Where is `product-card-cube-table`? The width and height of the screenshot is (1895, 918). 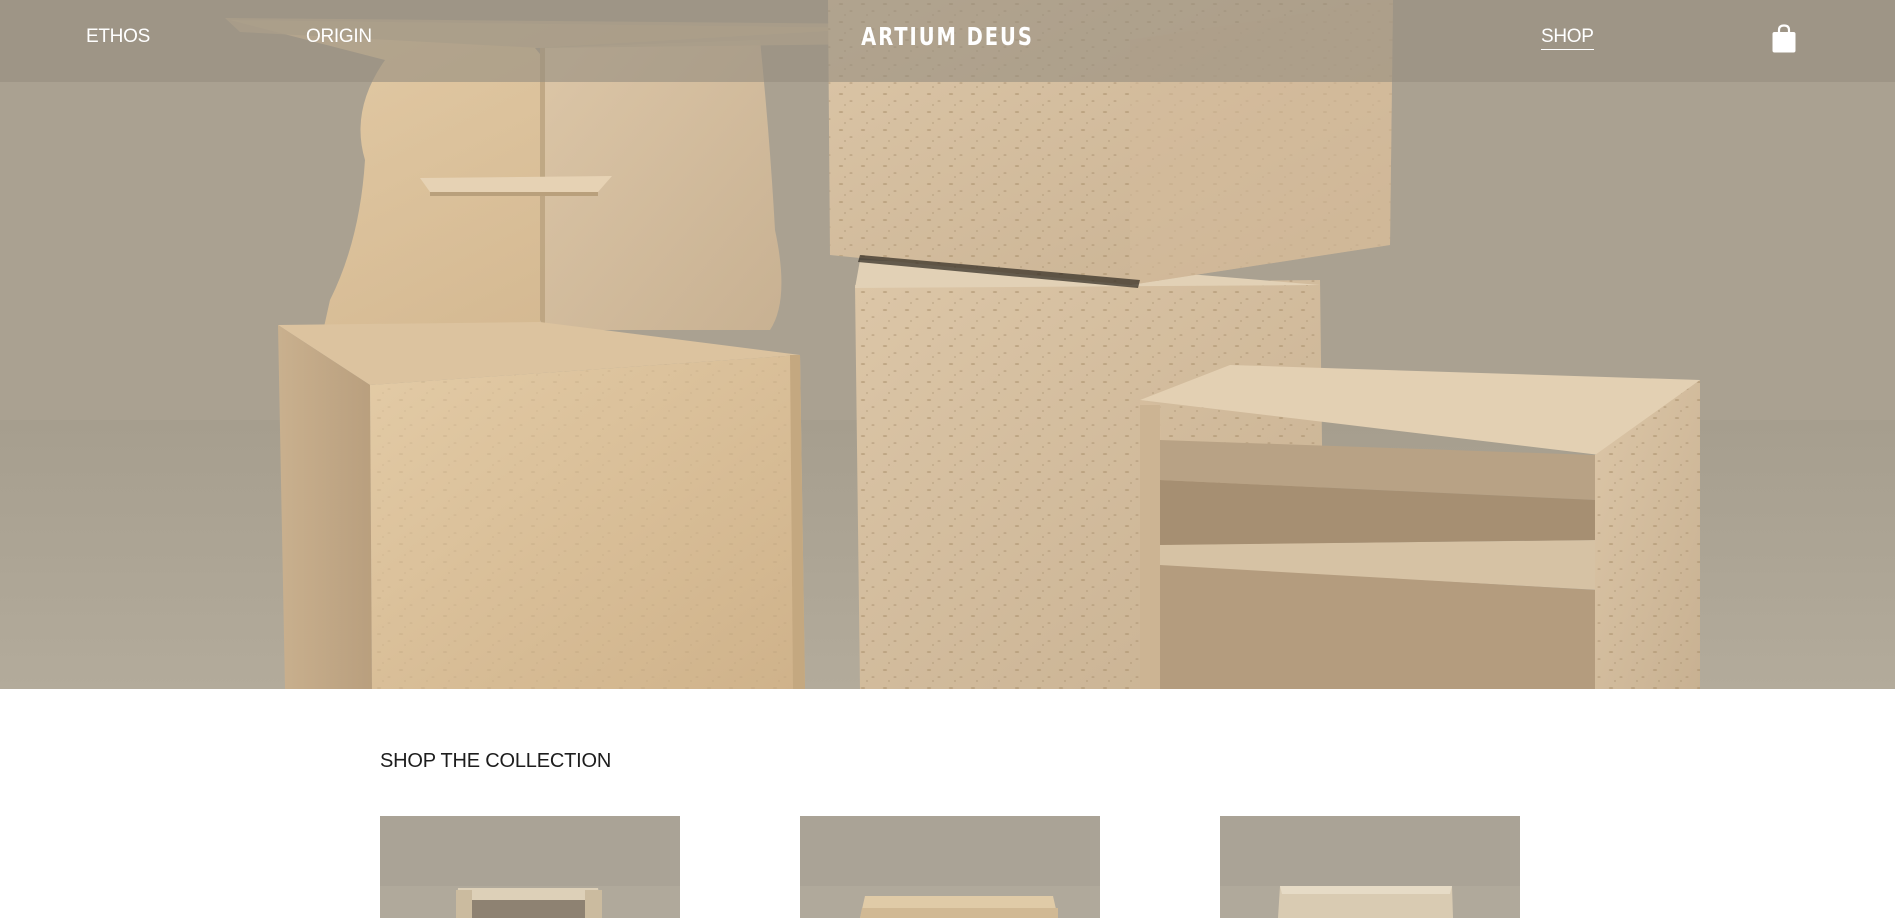 product-card-cube-table is located at coordinates (1370, 867).